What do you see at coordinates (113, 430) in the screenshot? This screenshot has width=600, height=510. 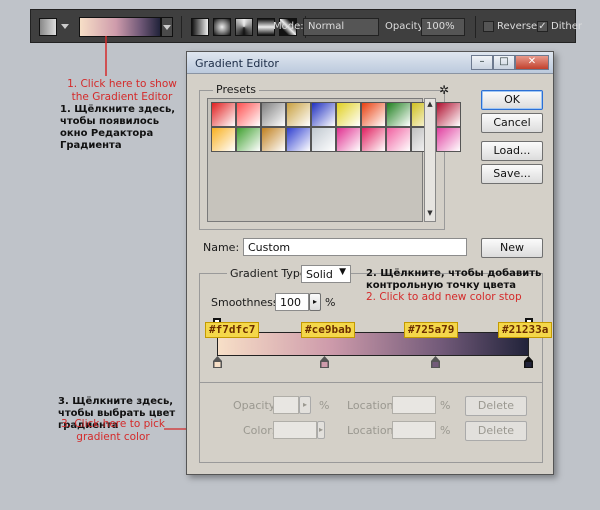 I see `step3-english-note: 3. Click here to pick gradient color` at bounding box center [113, 430].